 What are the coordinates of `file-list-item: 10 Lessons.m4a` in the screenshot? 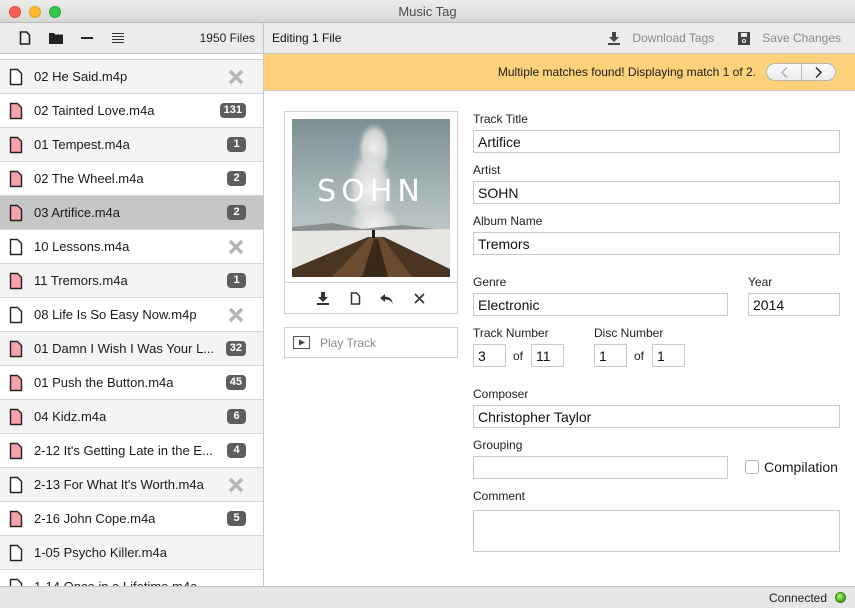 It's located at (131, 247).